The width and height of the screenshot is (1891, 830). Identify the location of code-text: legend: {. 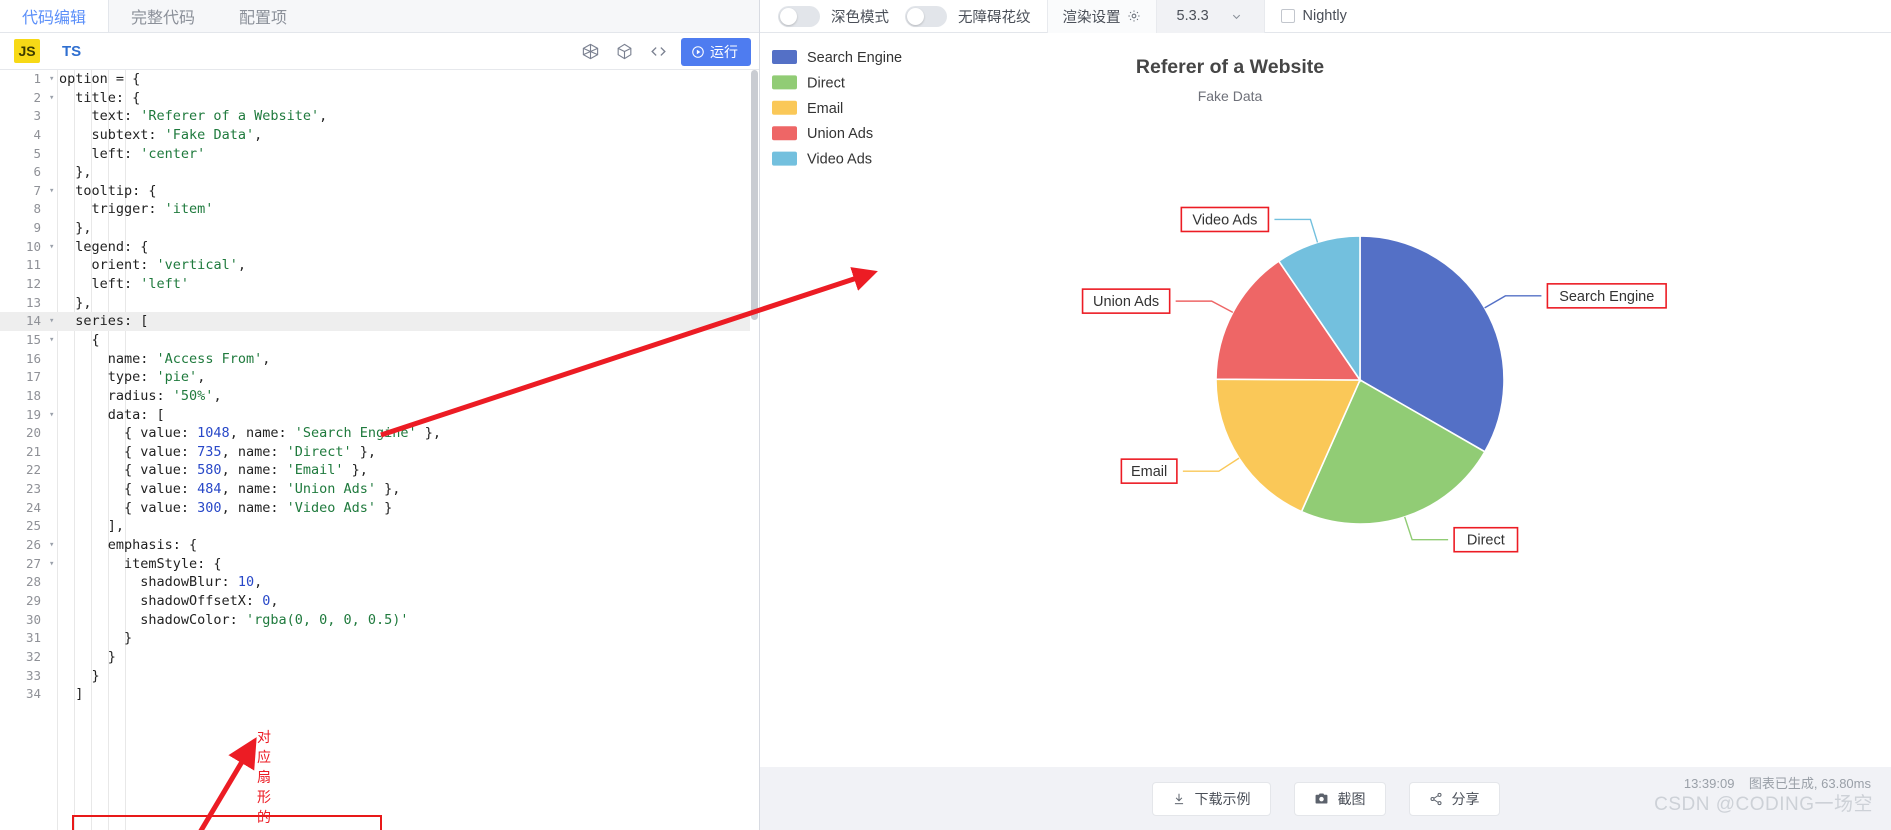
(104, 246).